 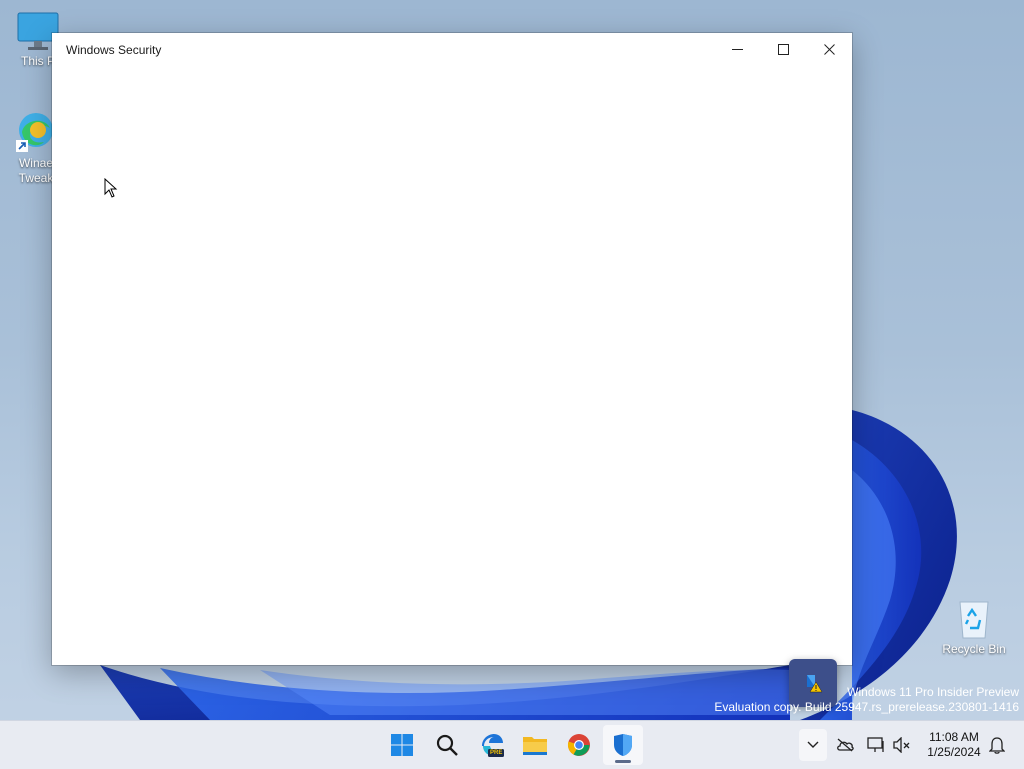 I want to click on desktop-icon-label: Recycle Bin, so click(x=974, y=649).